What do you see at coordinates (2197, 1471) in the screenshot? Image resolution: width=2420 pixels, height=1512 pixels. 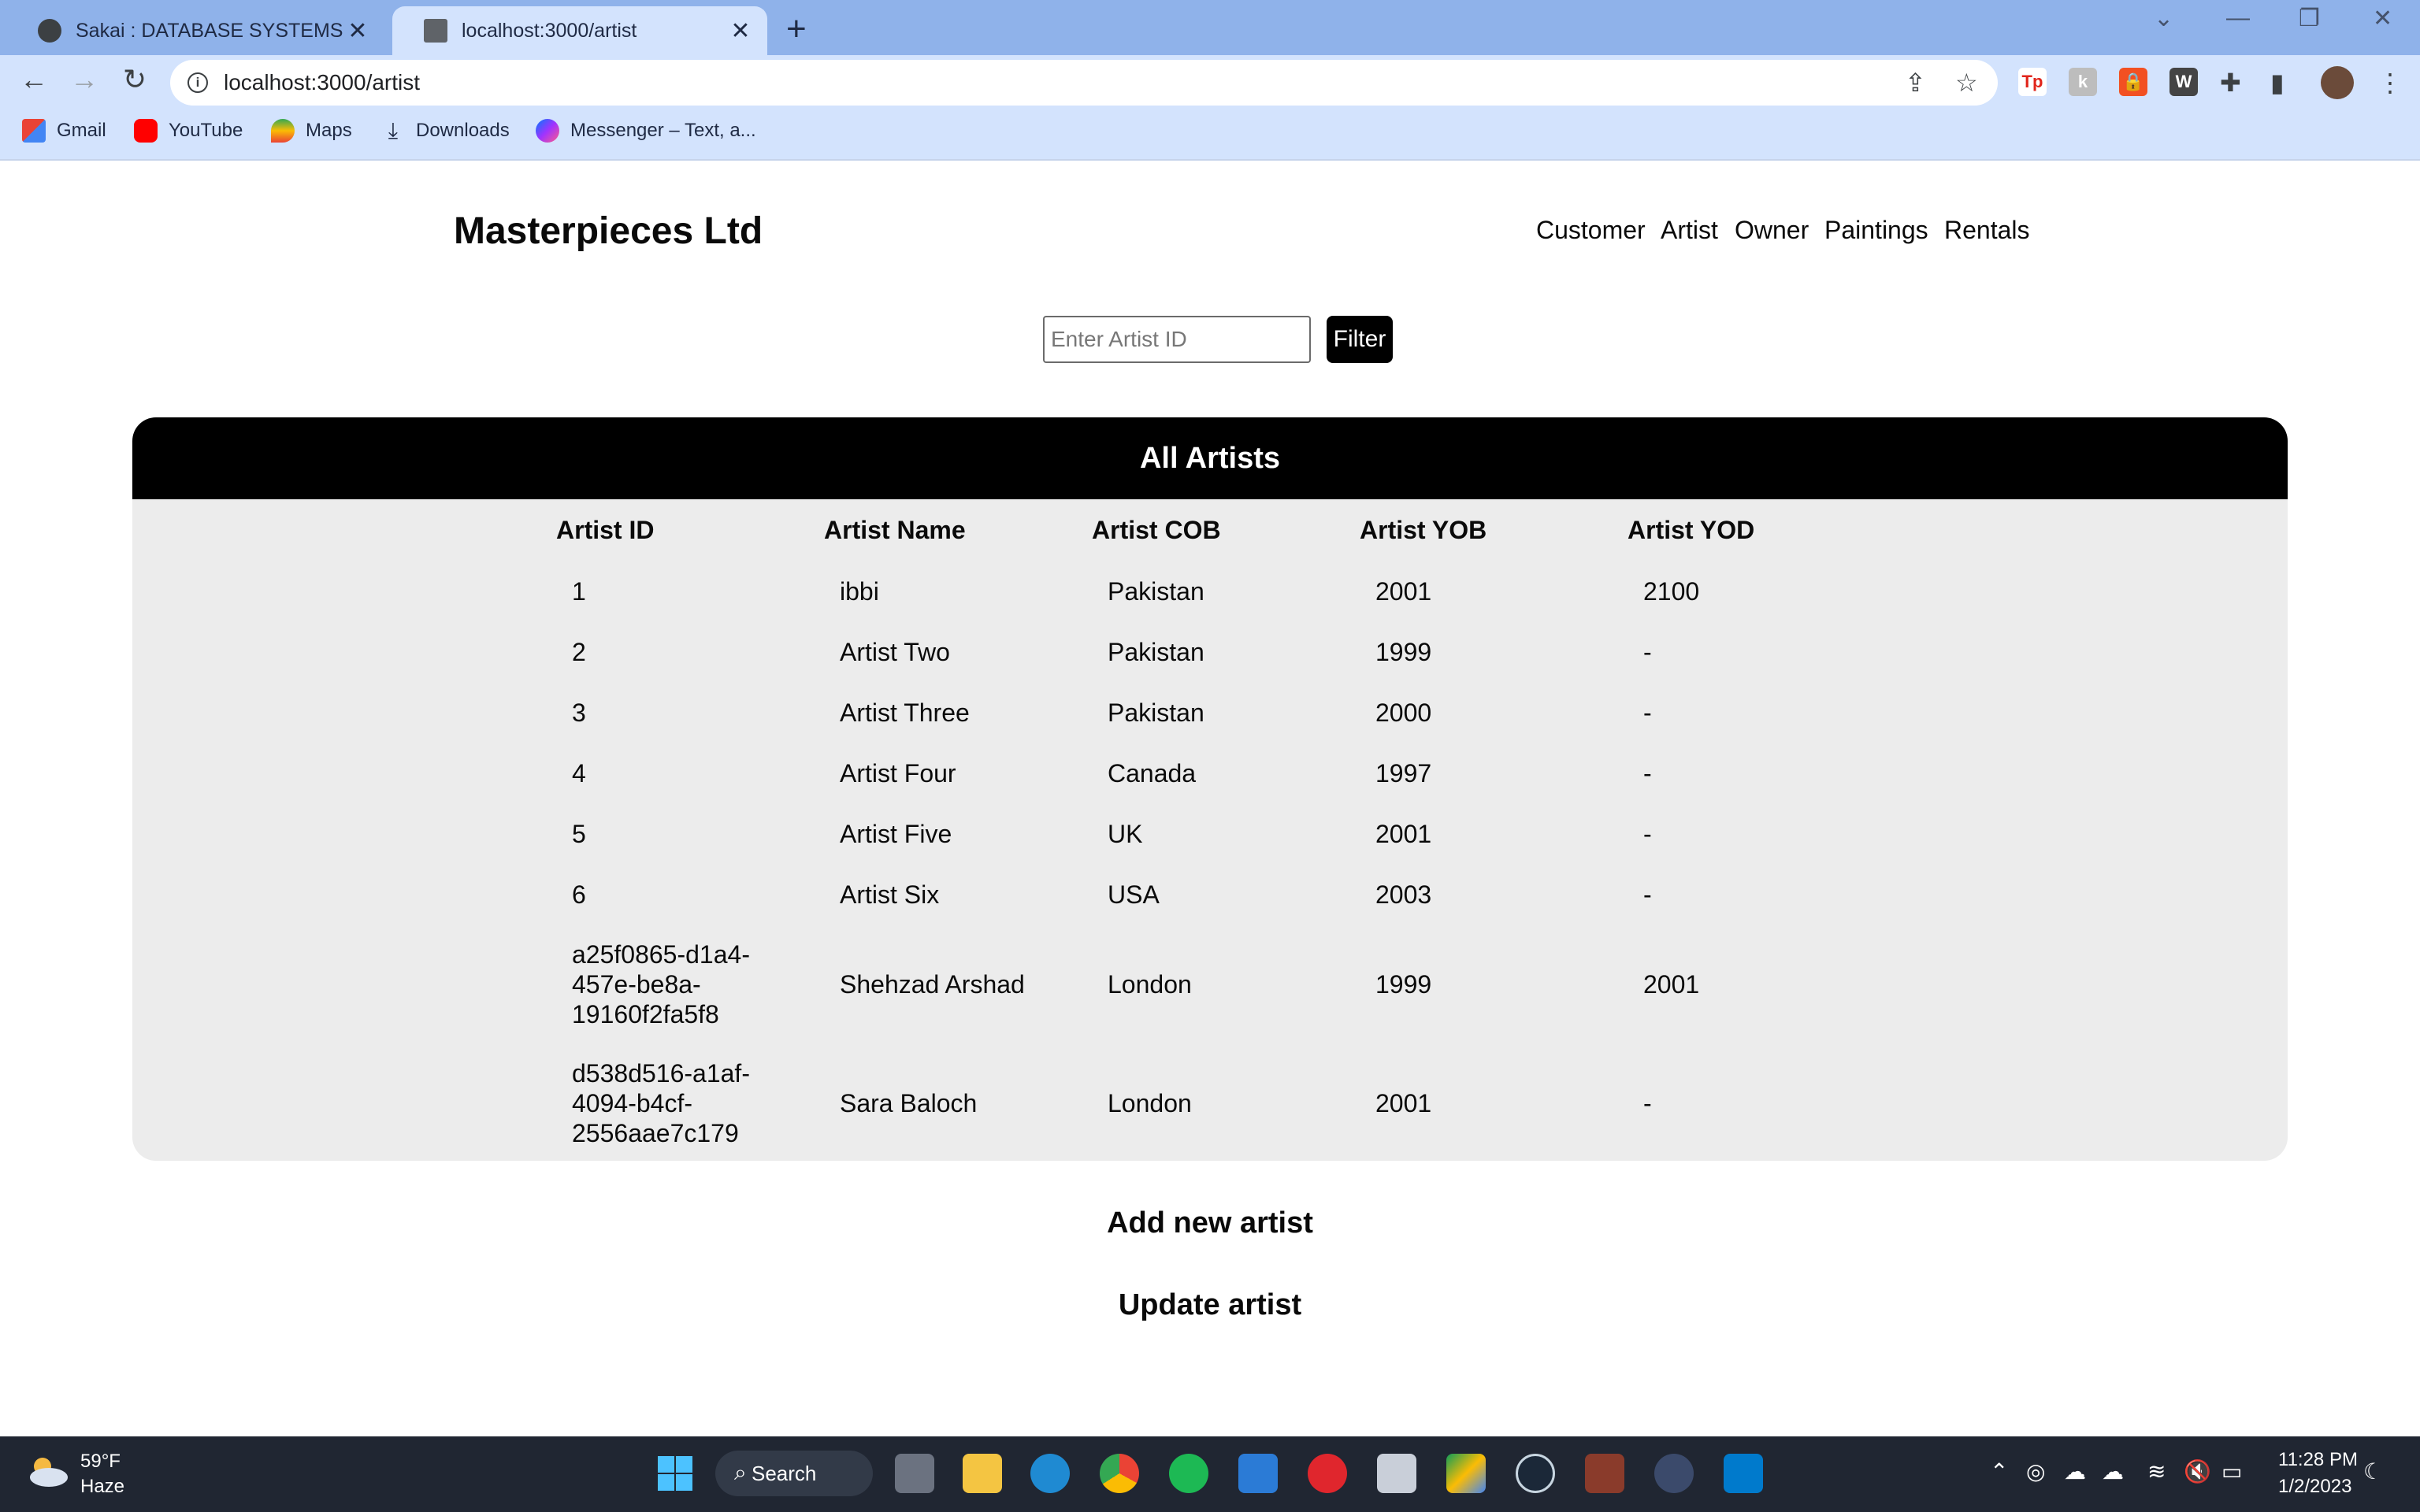 I see `volume-muted-icon: 🔇` at bounding box center [2197, 1471].